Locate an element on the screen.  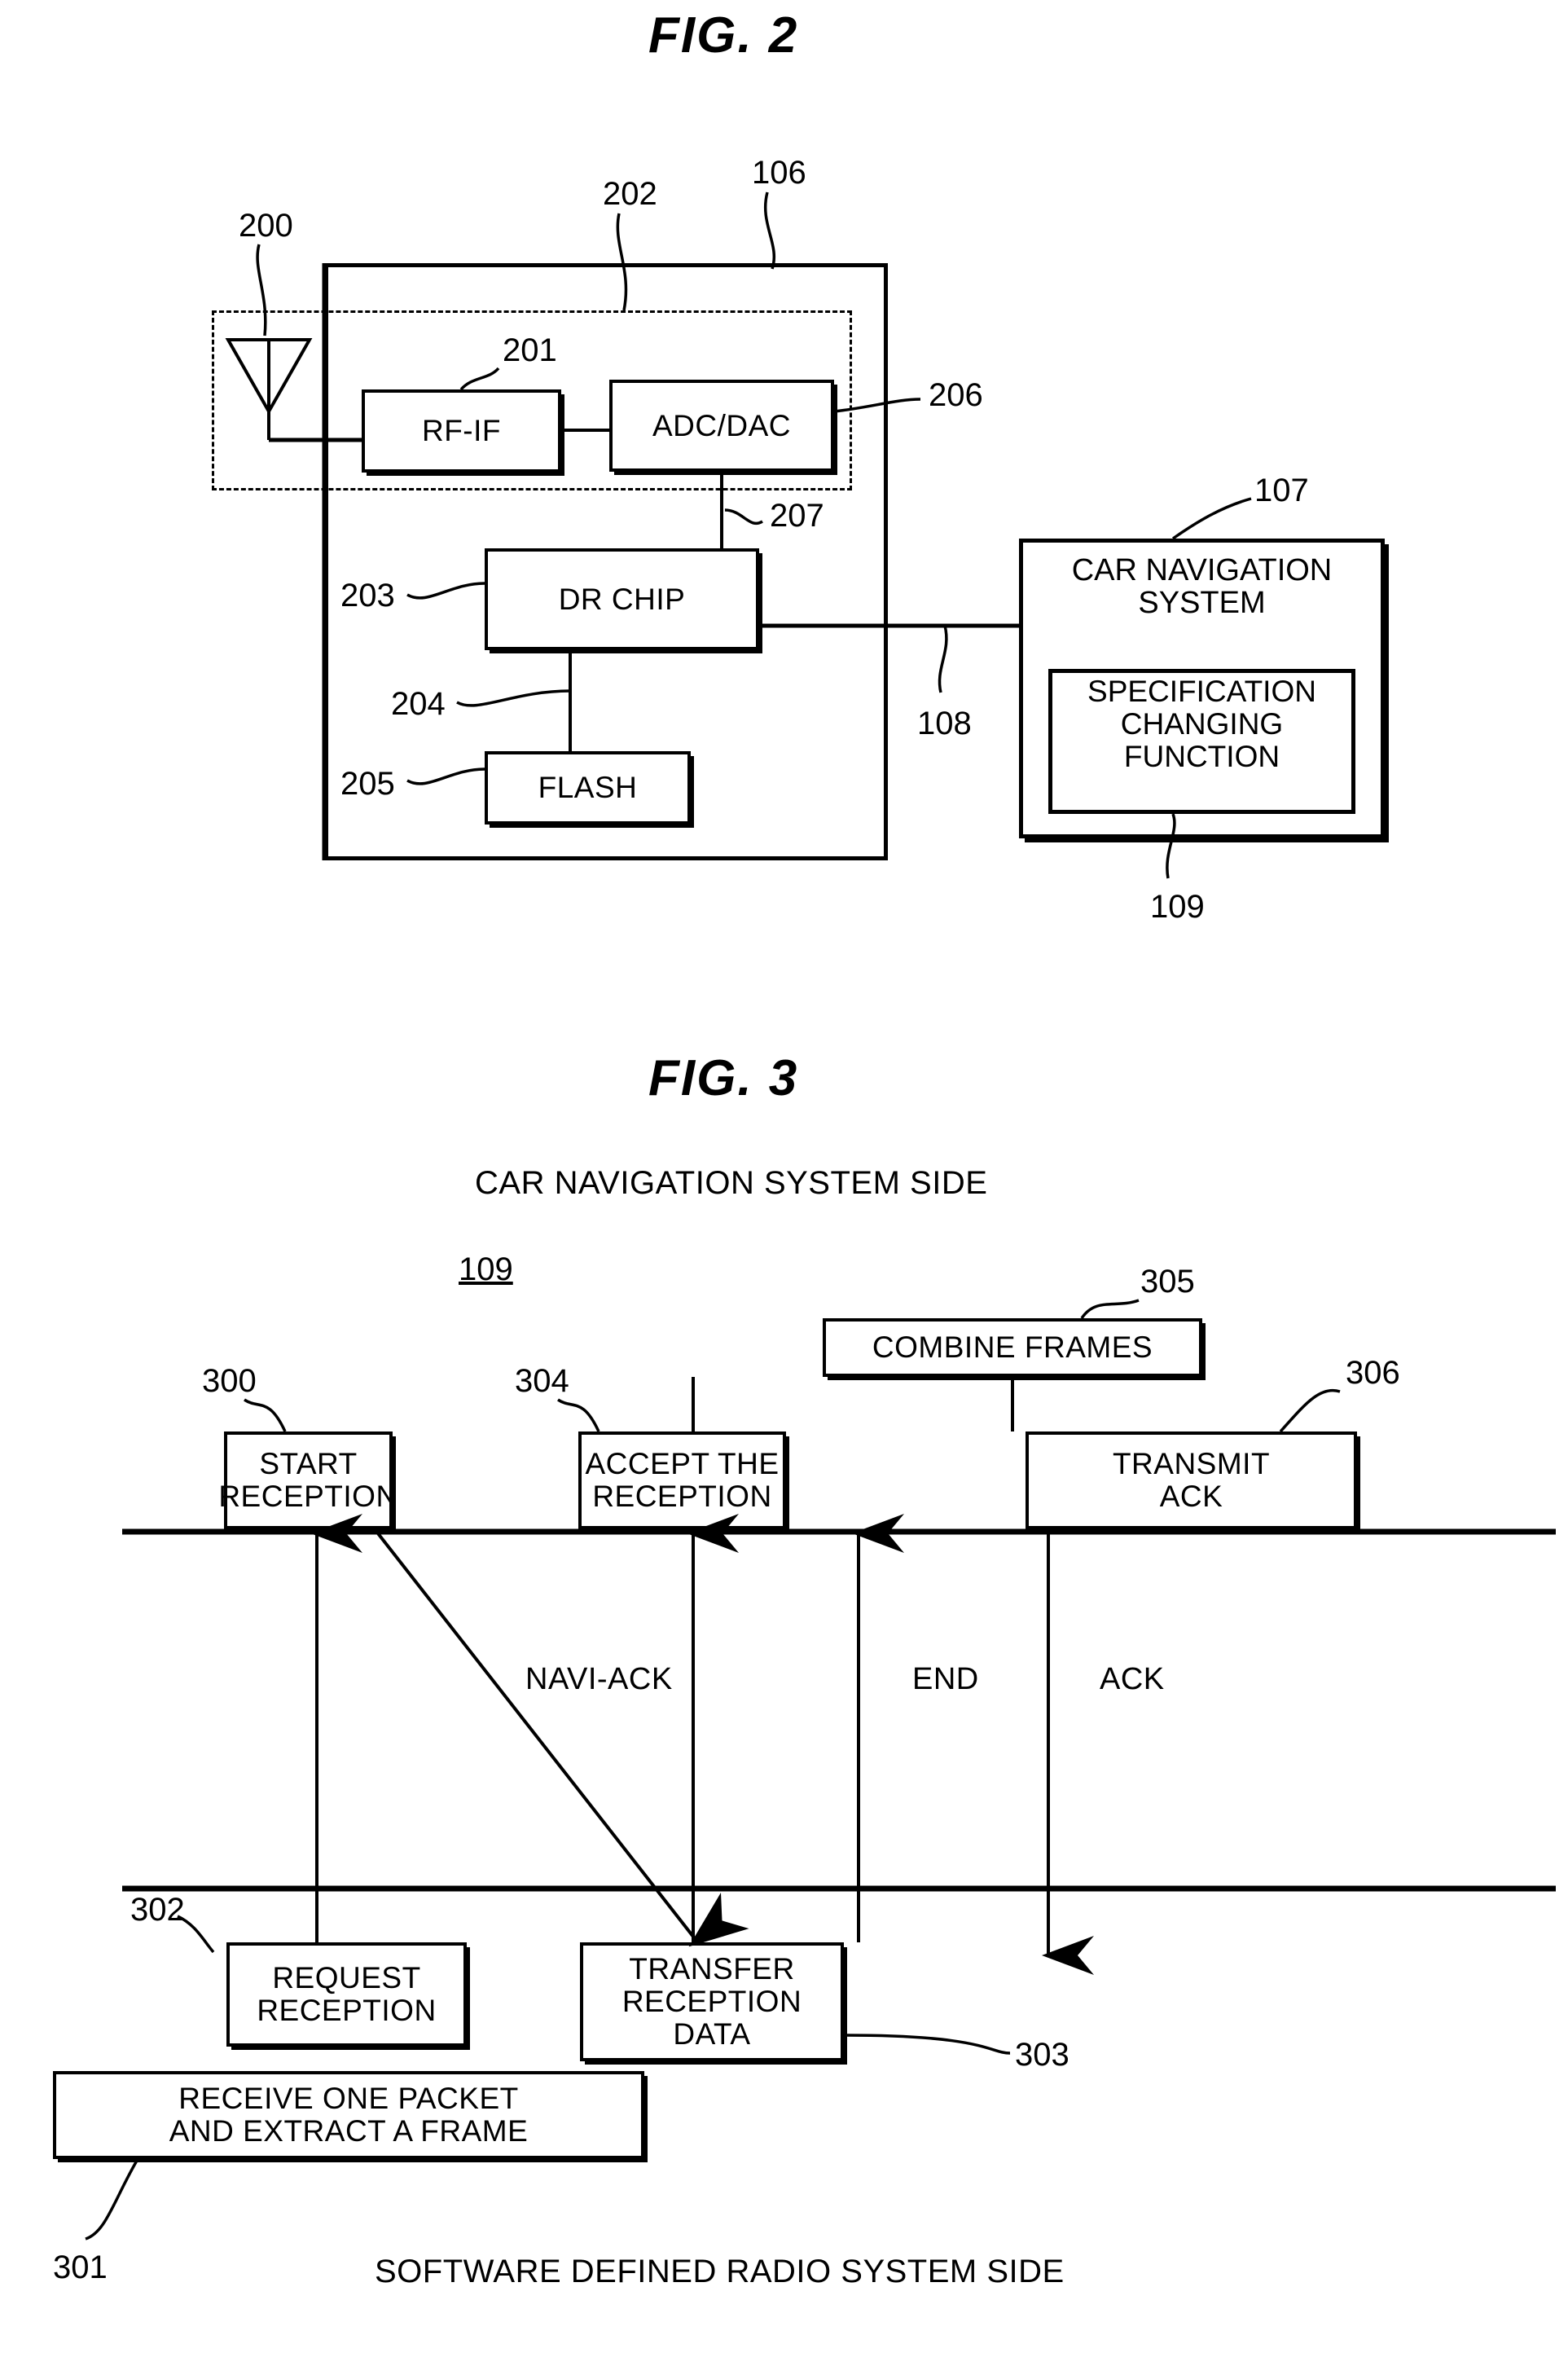
fig3-timeline-lines is located at coordinates (839, 1710).